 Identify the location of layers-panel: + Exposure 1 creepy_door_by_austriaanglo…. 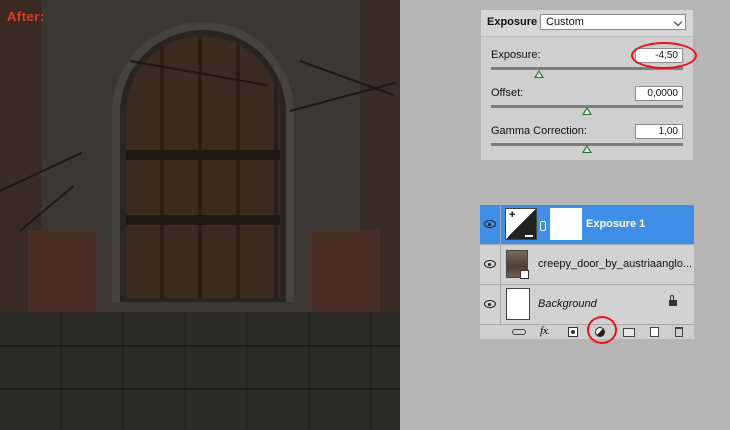
(587, 272).